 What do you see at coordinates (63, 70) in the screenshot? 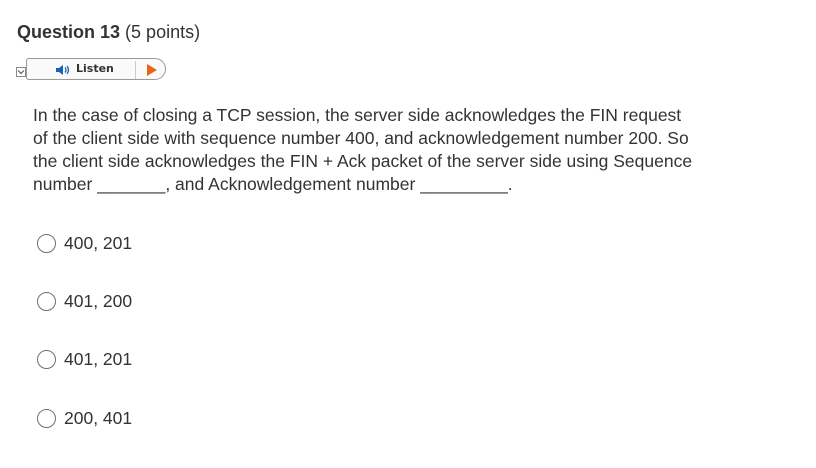
I see `speaker-icon` at bounding box center [63, 70].